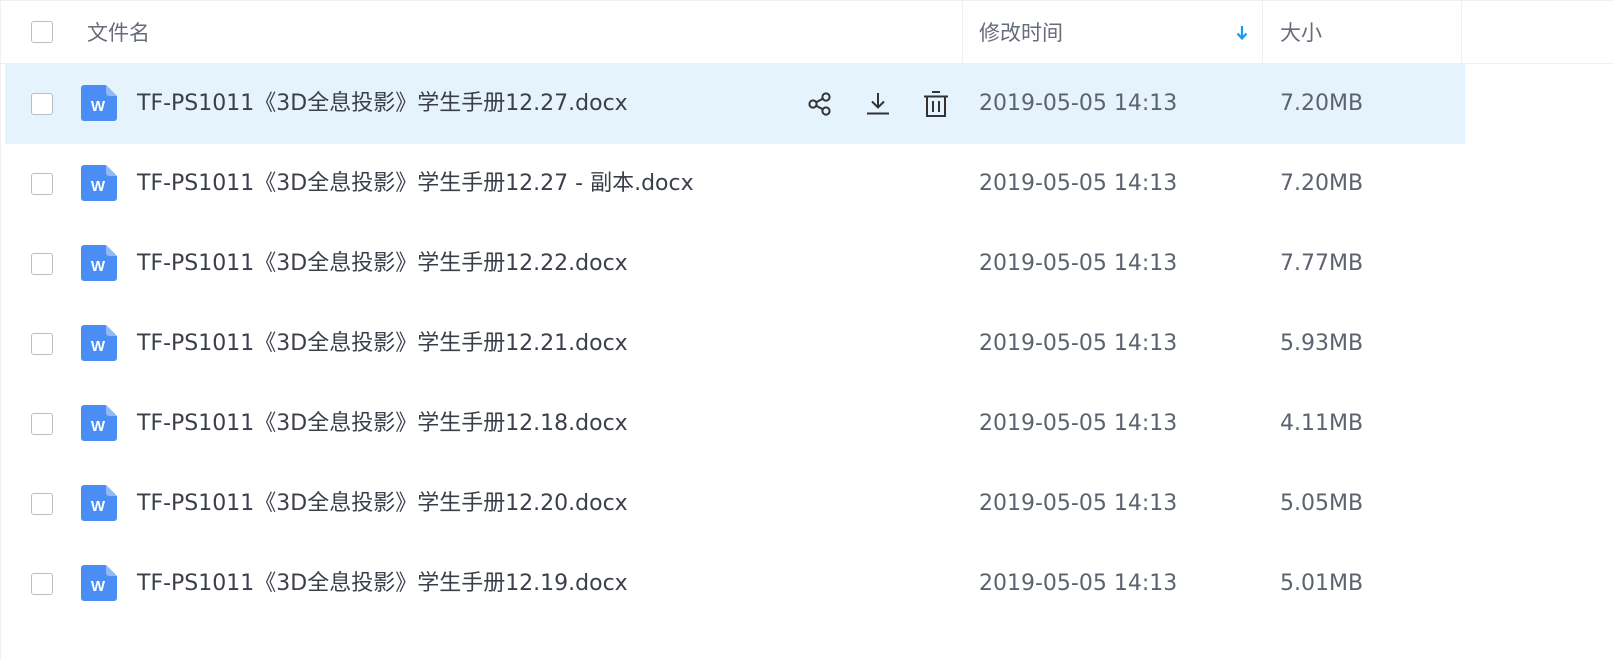 Image resolution: width=1614 pixels, height=660 pixels. What do you see at coordinates (415, 184) in the screenshot?
I see `file-name: TF-PS1011《3D全息投影》学生手册12.27 - 副本.docx` at bounding box center [415, 184].